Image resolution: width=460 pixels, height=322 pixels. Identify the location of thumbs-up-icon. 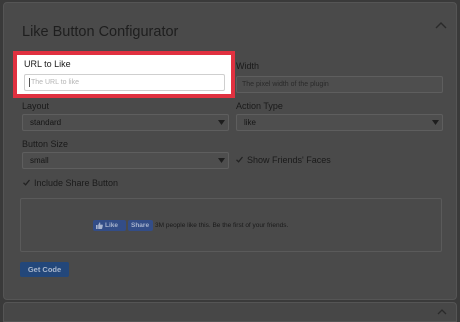
(99, 225).